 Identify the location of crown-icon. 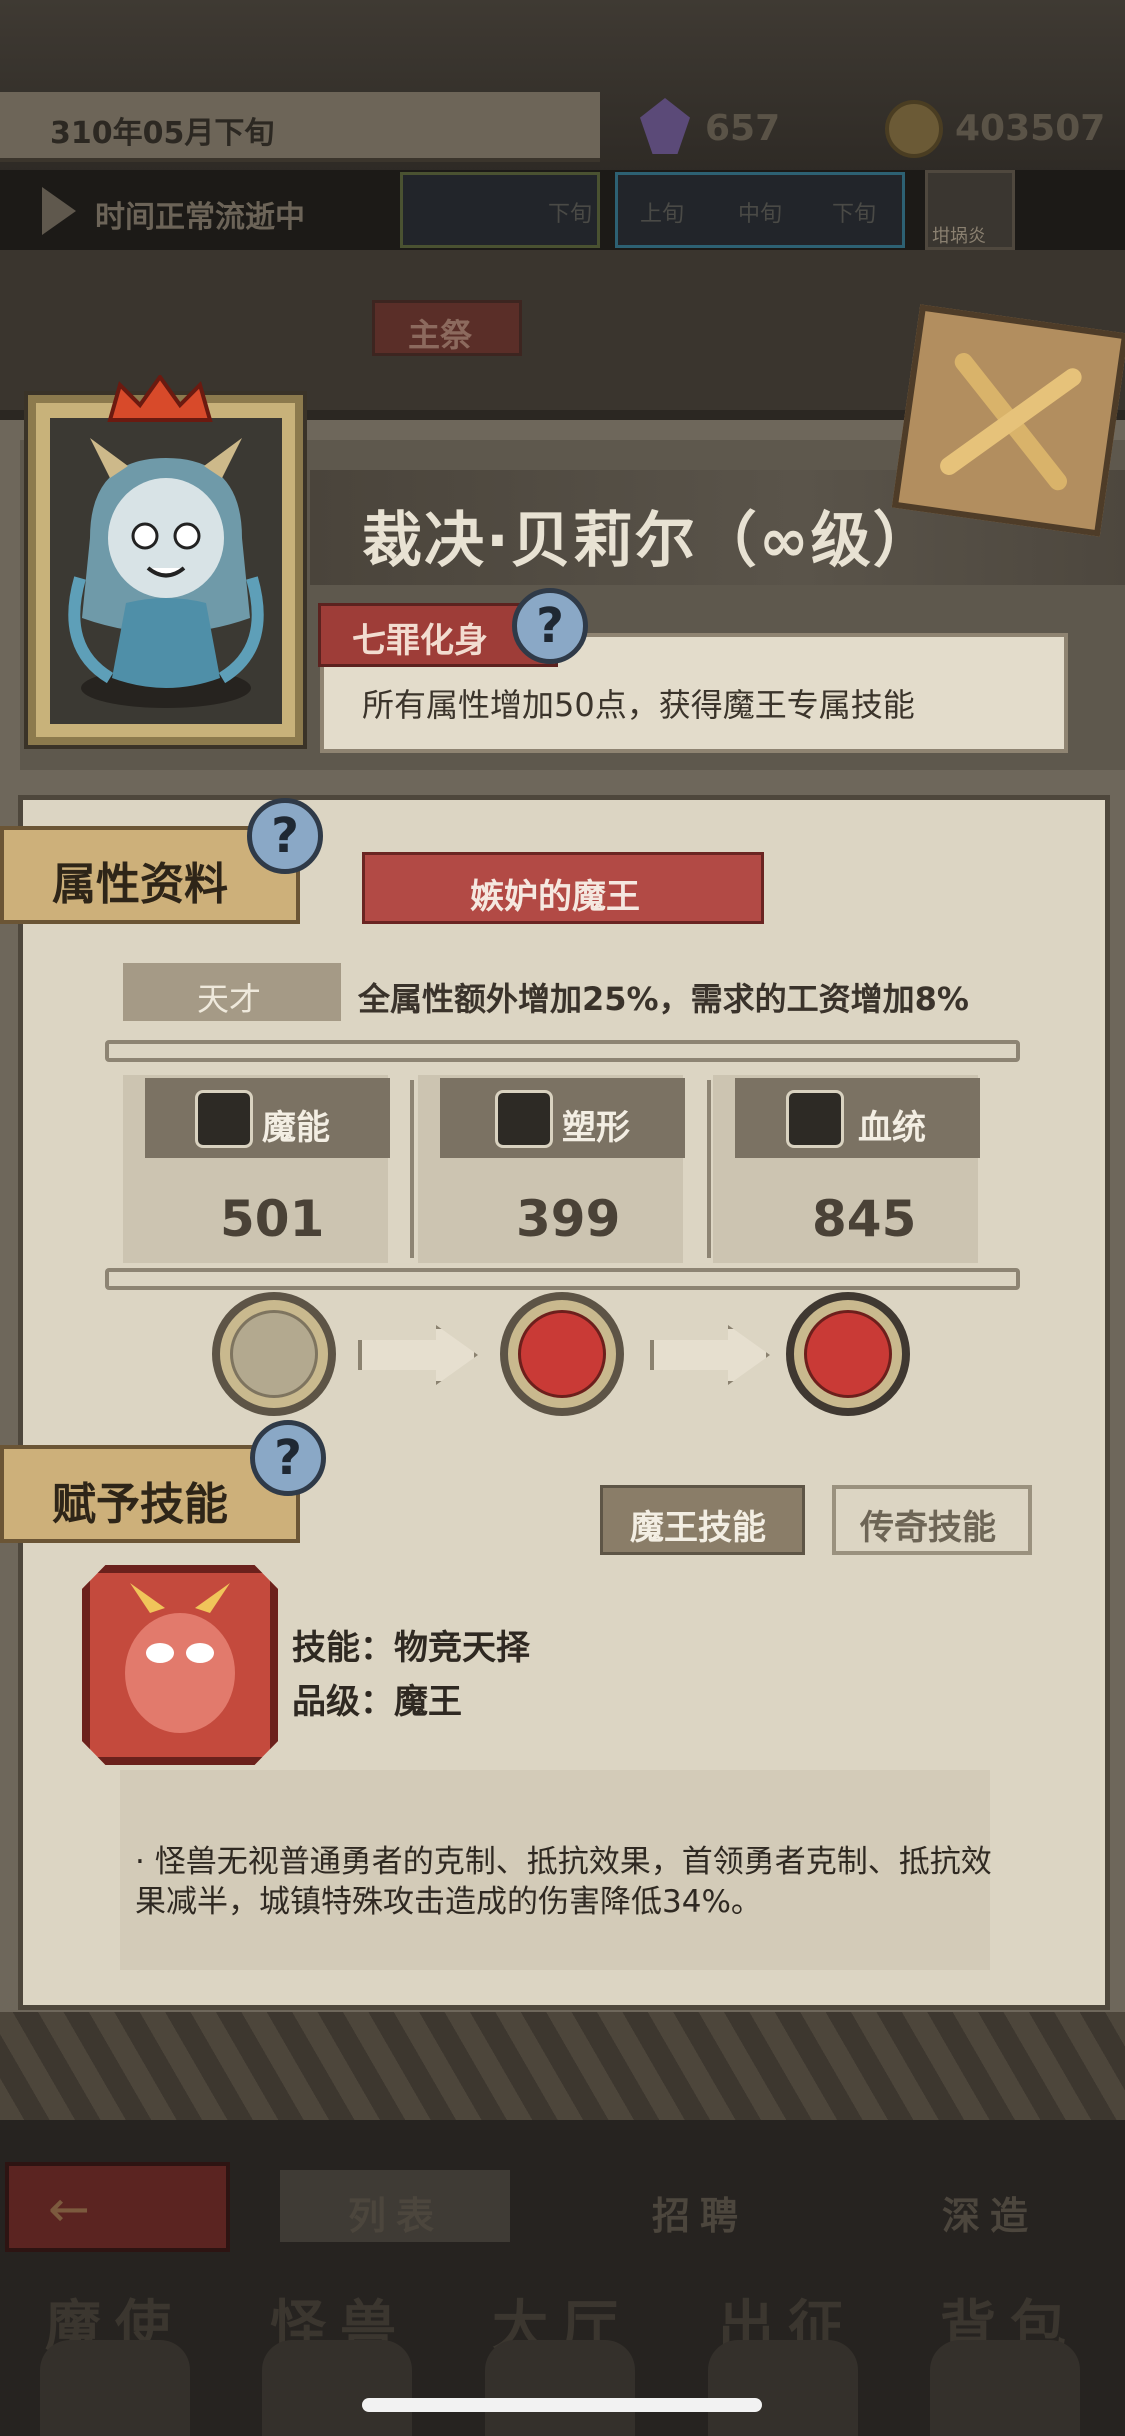
(160, 399).